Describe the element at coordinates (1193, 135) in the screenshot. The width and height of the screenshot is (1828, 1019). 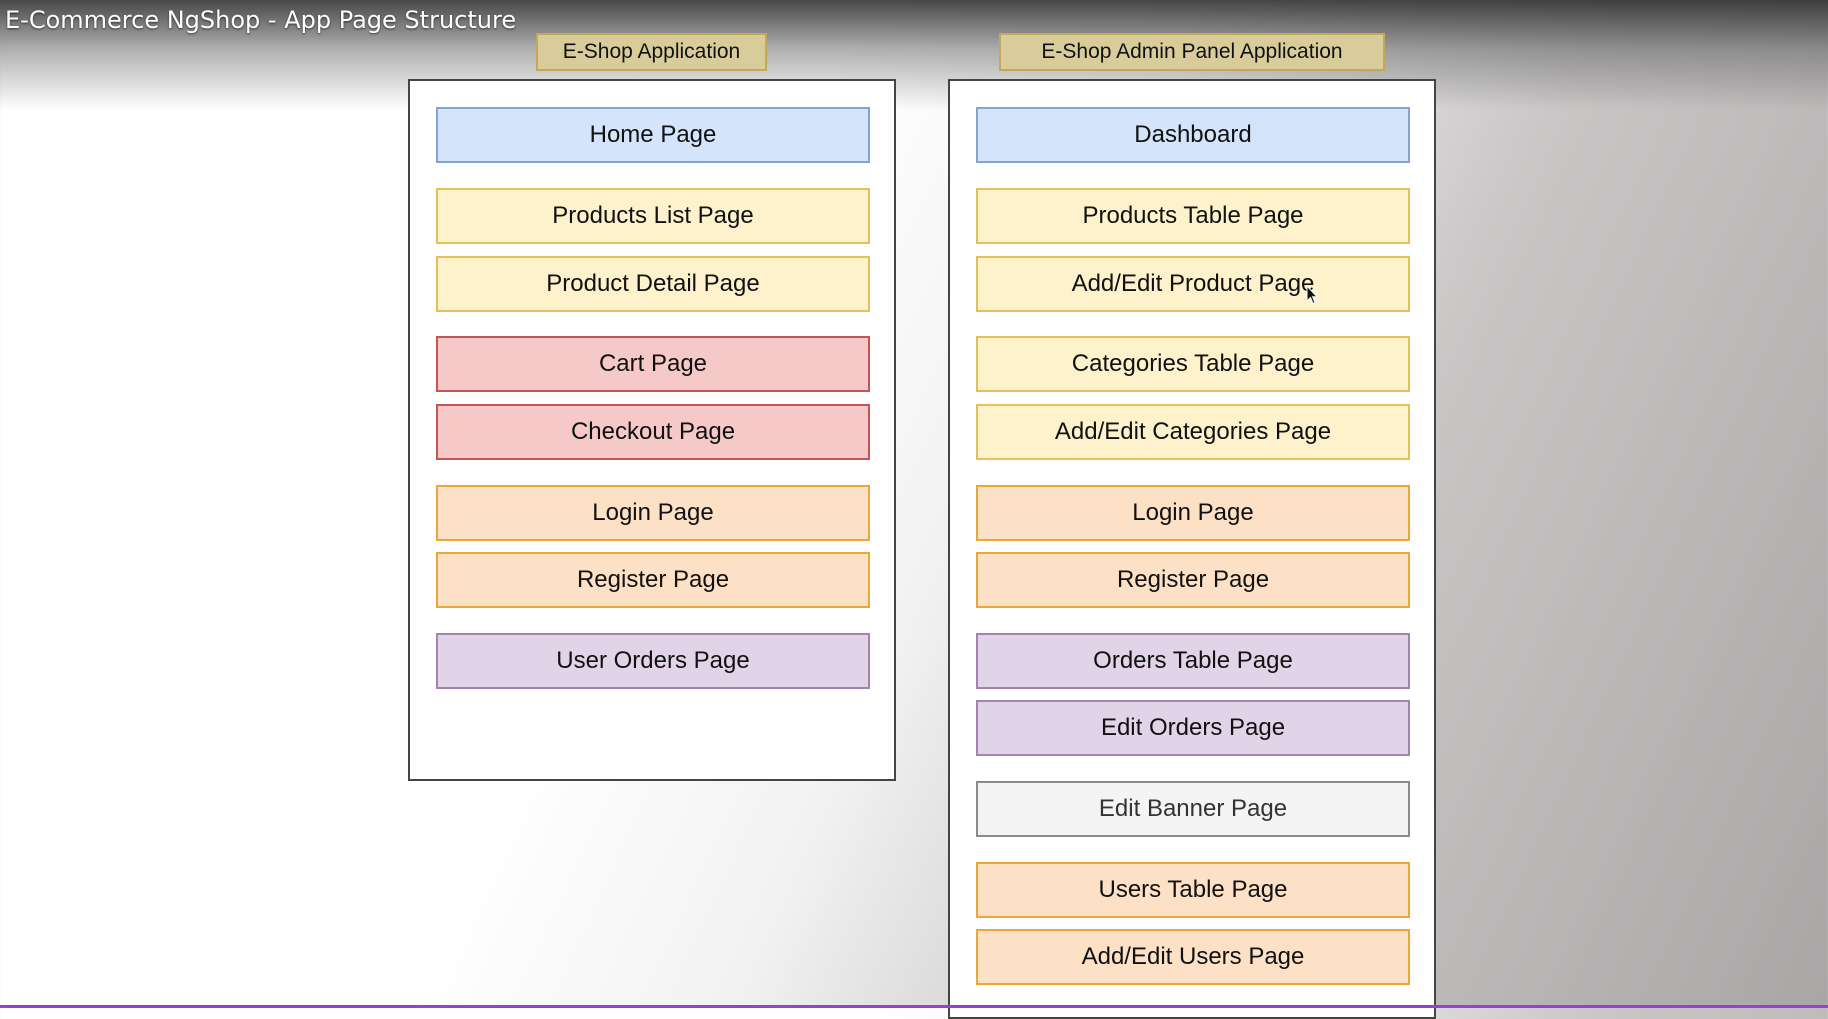
I see `admin-dashboard: Dashboard` at that location.